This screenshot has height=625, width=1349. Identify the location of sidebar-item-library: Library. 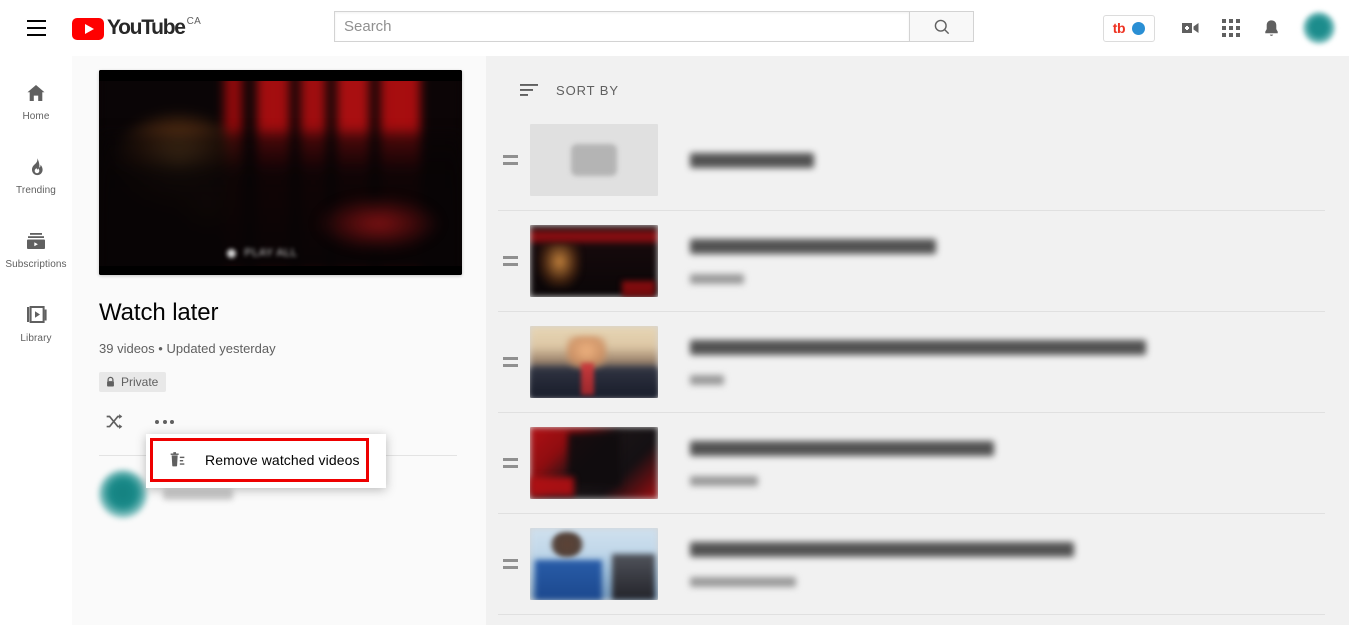
(36, 323).